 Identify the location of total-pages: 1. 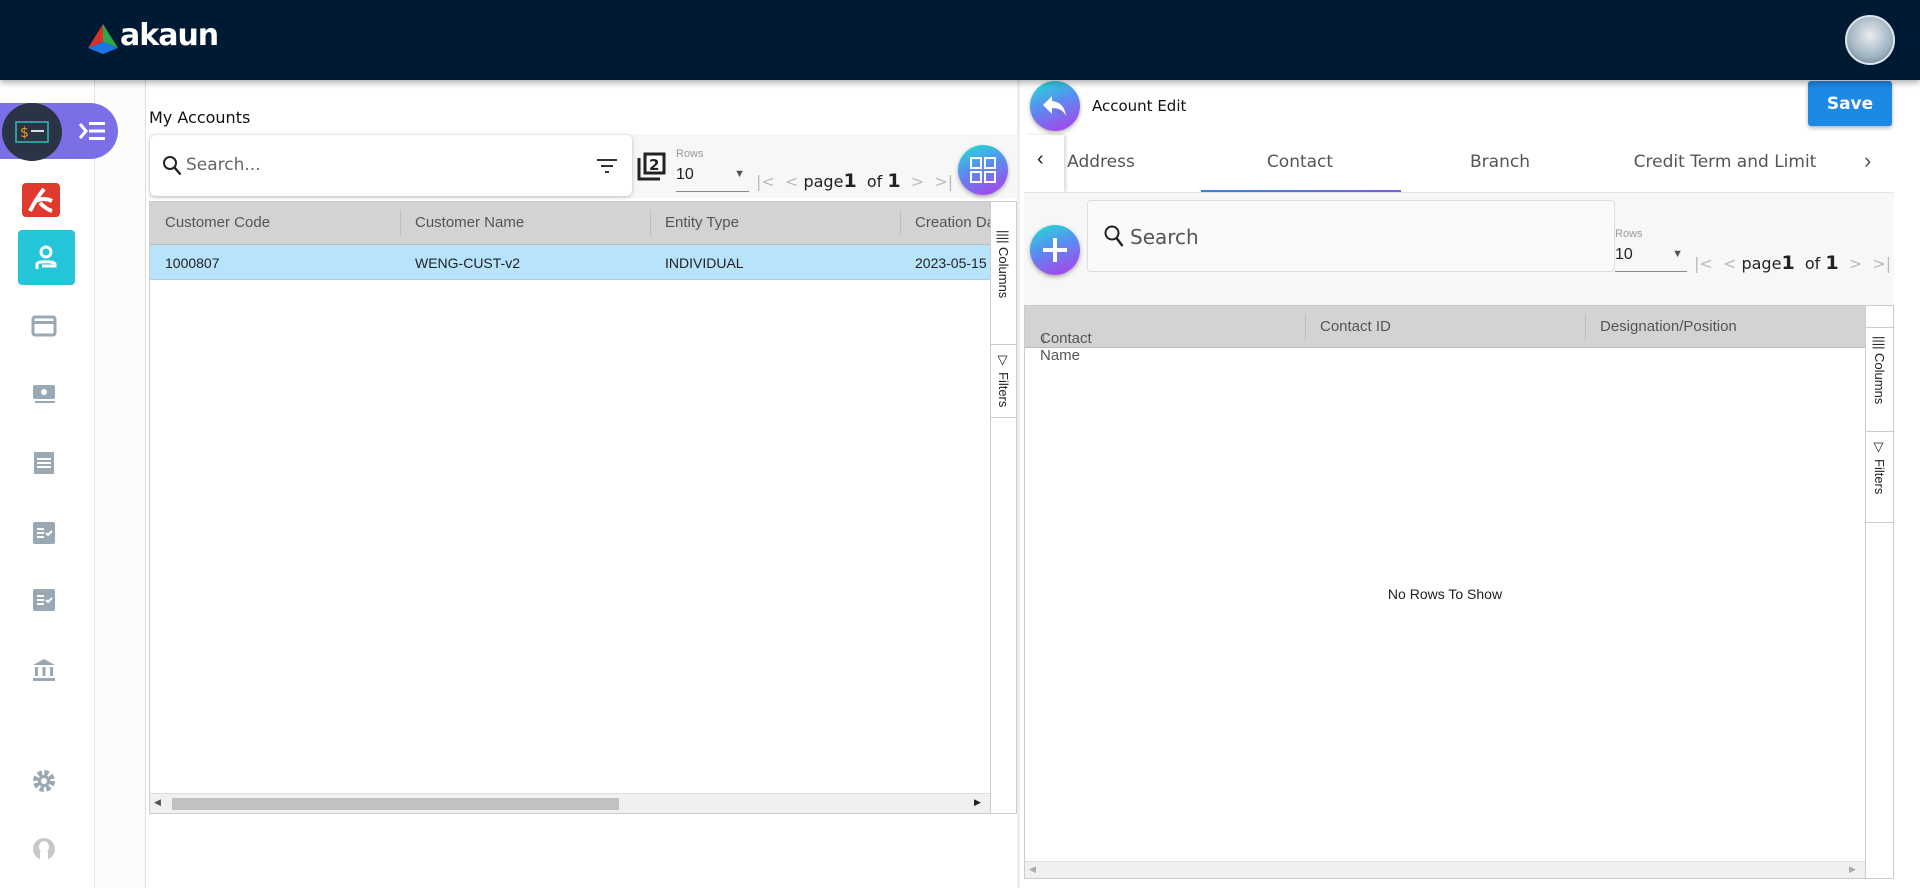
(894, 181).